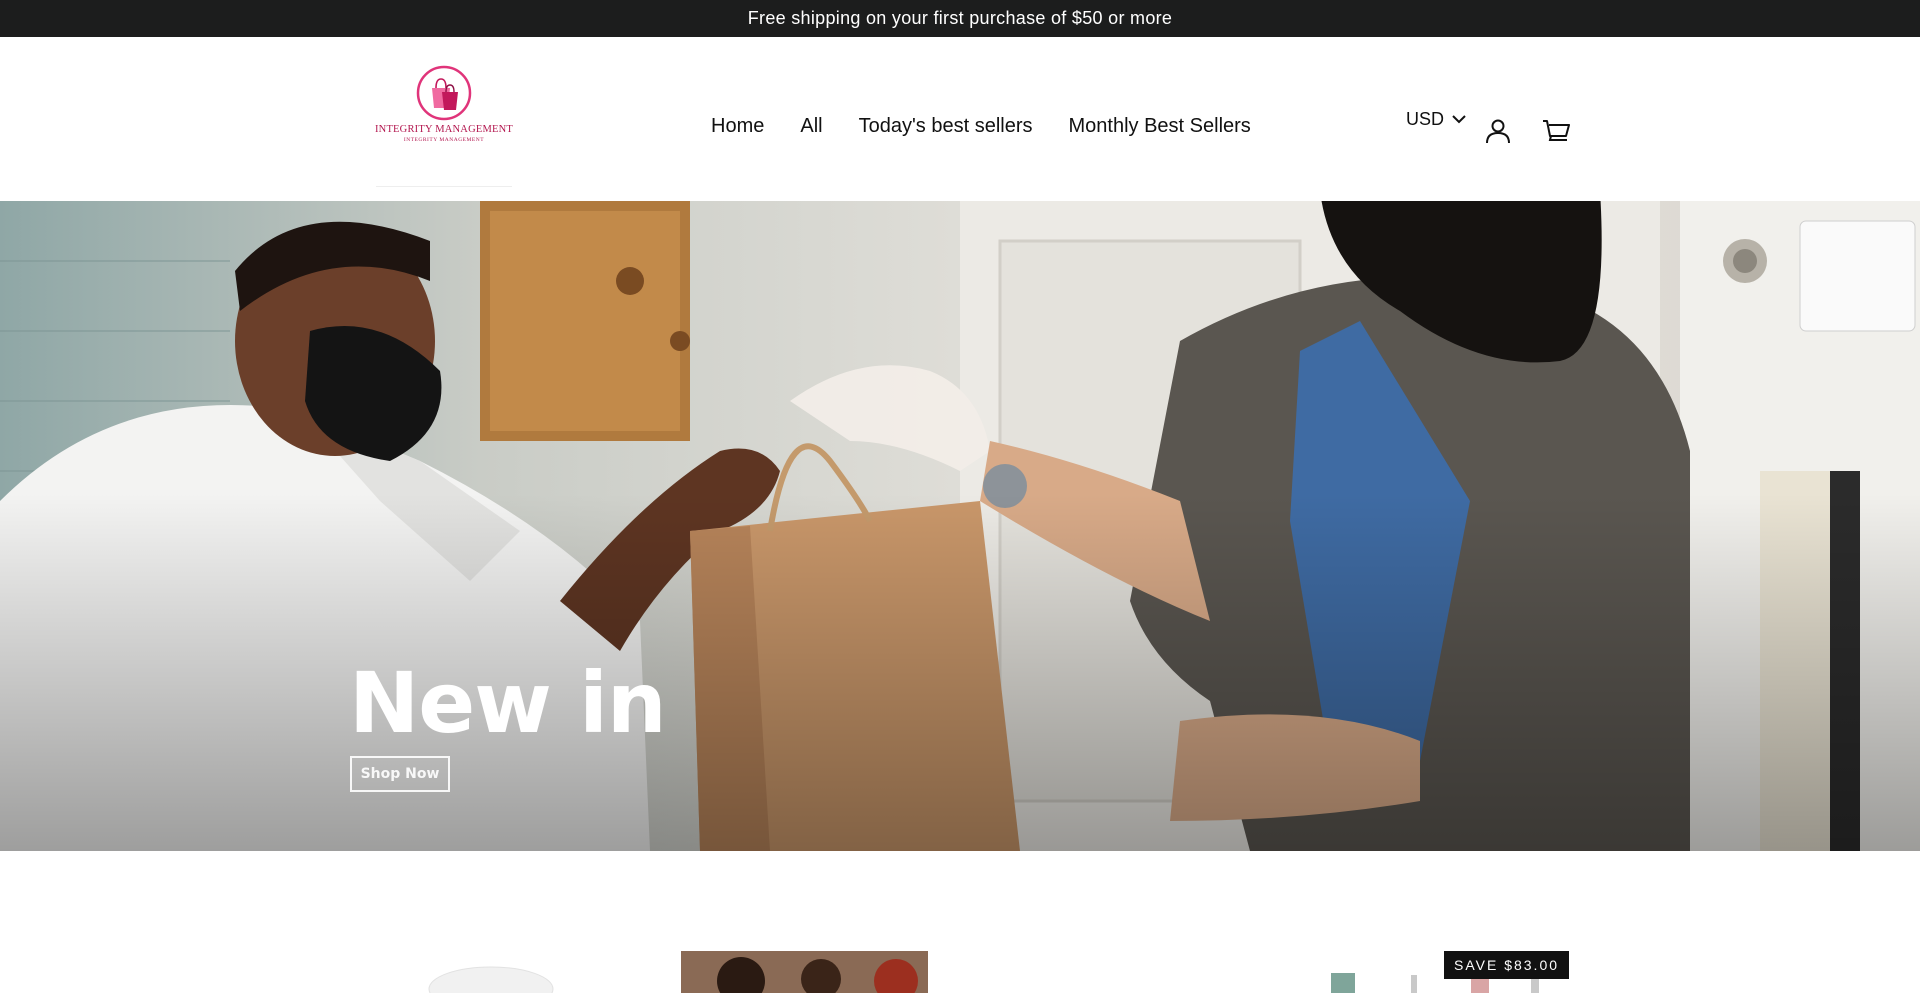 The image size is (1920, 993). I want to click on logo-name: INTEGRITY MANAGEMENT, so click(444, 129).